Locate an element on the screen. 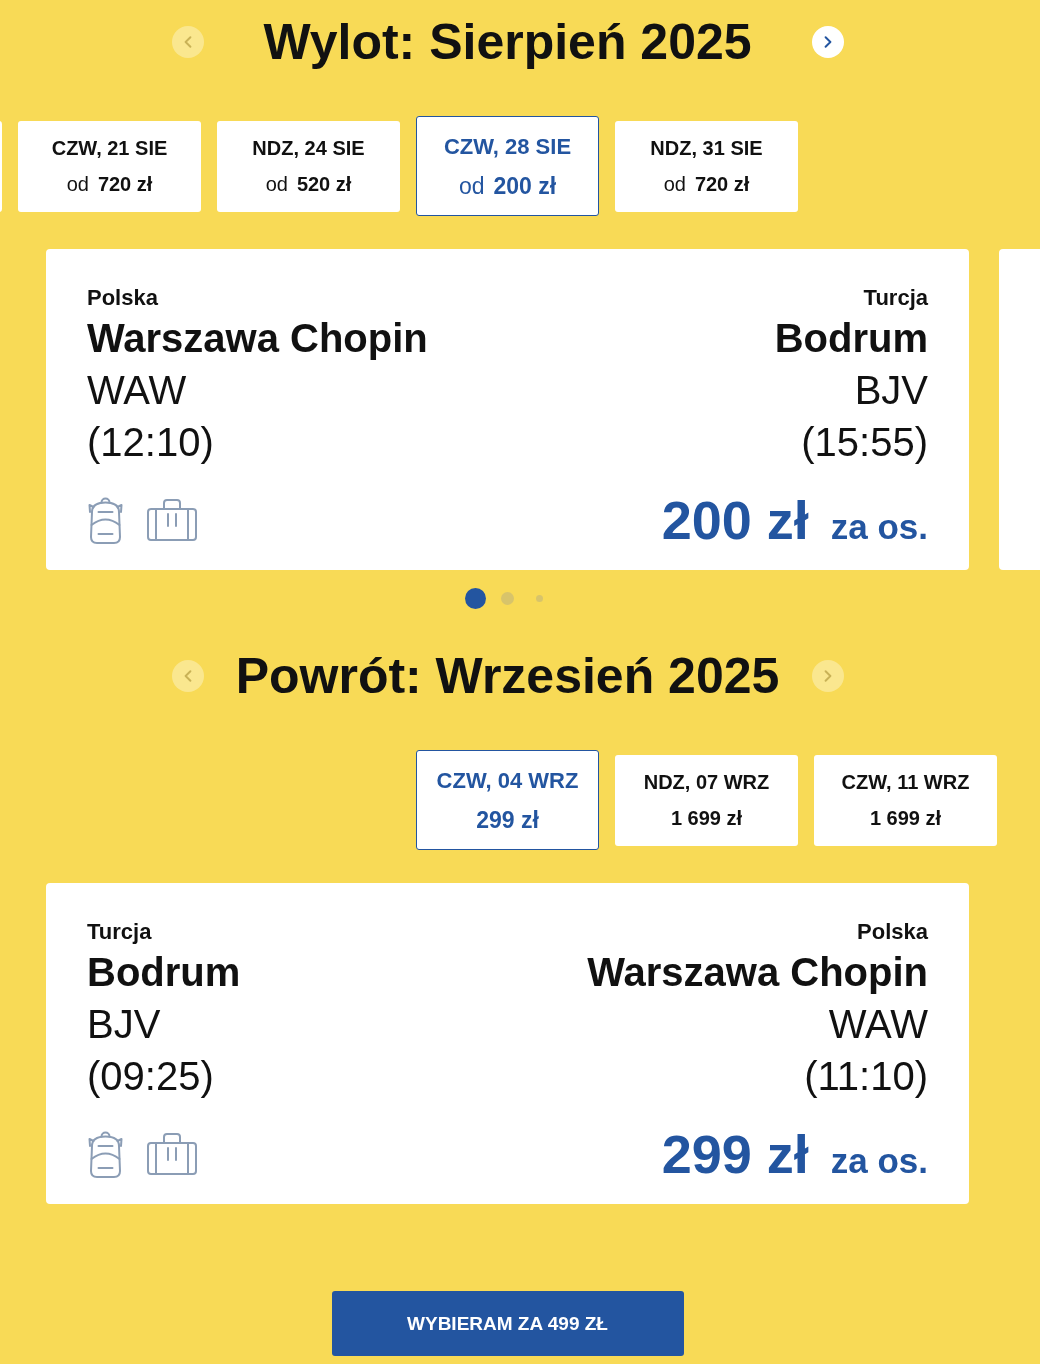 The image size is (1040, 1364). next-month-button is located at coordinates (827, 42).